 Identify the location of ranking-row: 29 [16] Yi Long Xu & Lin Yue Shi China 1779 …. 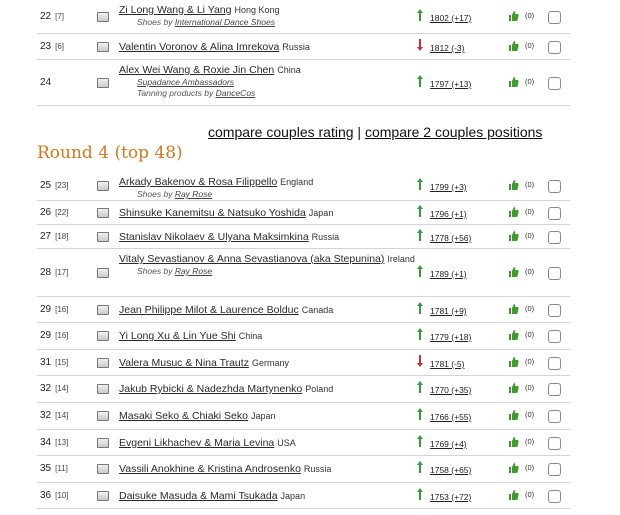
(303, 336).